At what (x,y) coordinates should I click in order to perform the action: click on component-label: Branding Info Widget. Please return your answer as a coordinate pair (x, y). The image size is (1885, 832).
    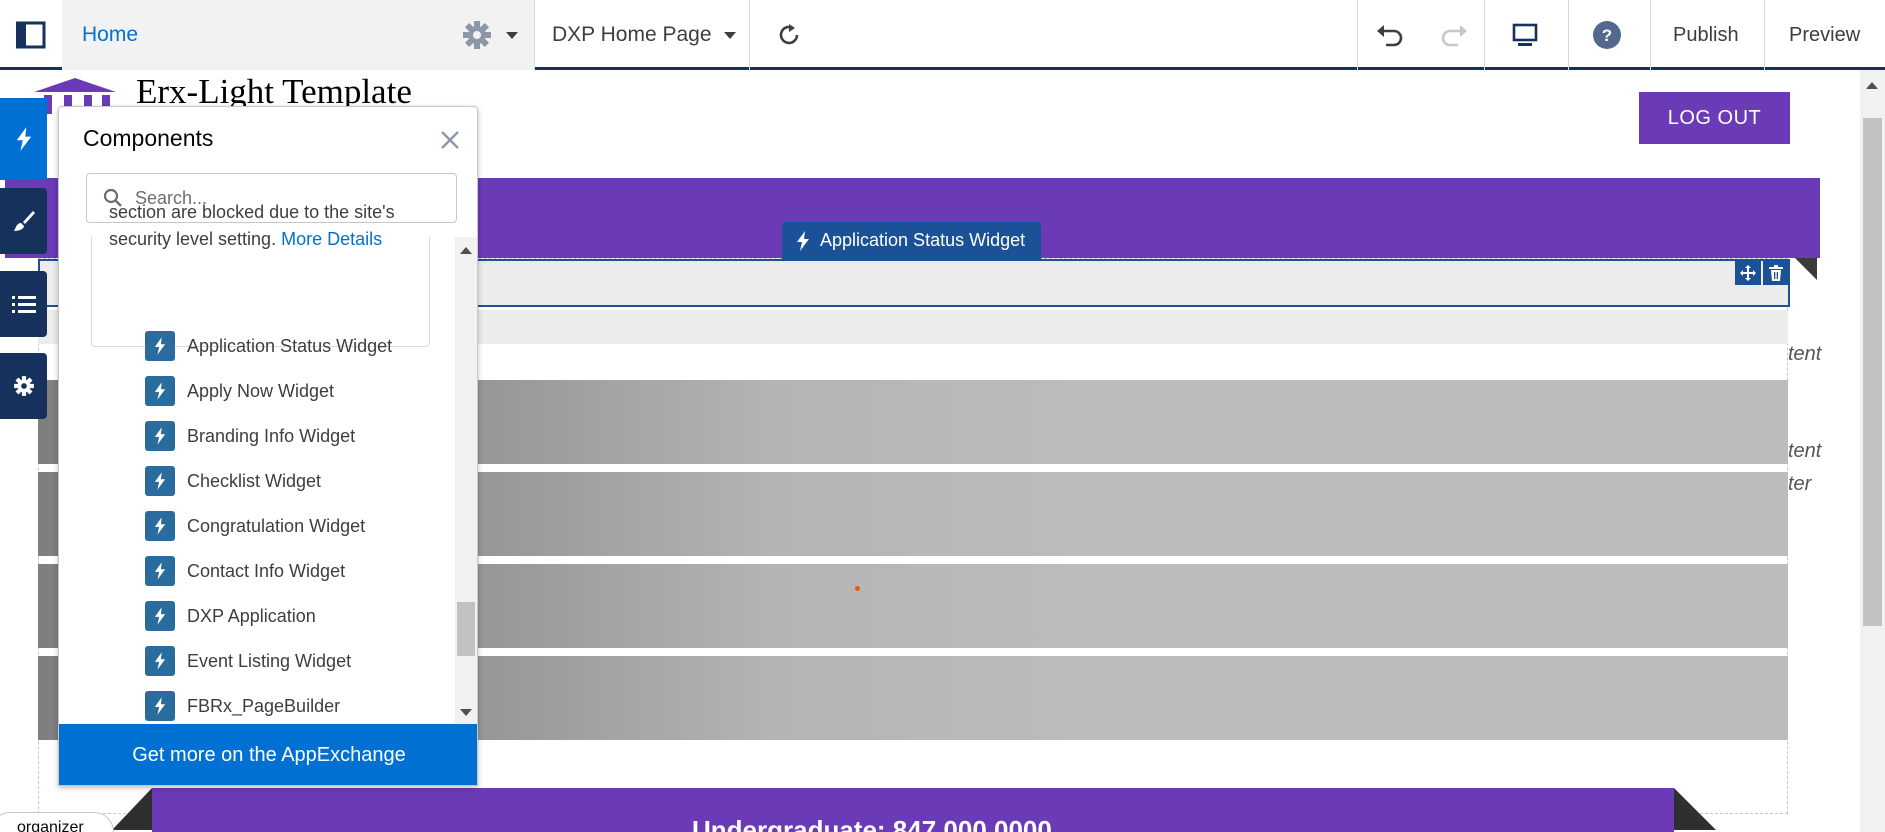
    Looking at the image, I should click on (271, 435).